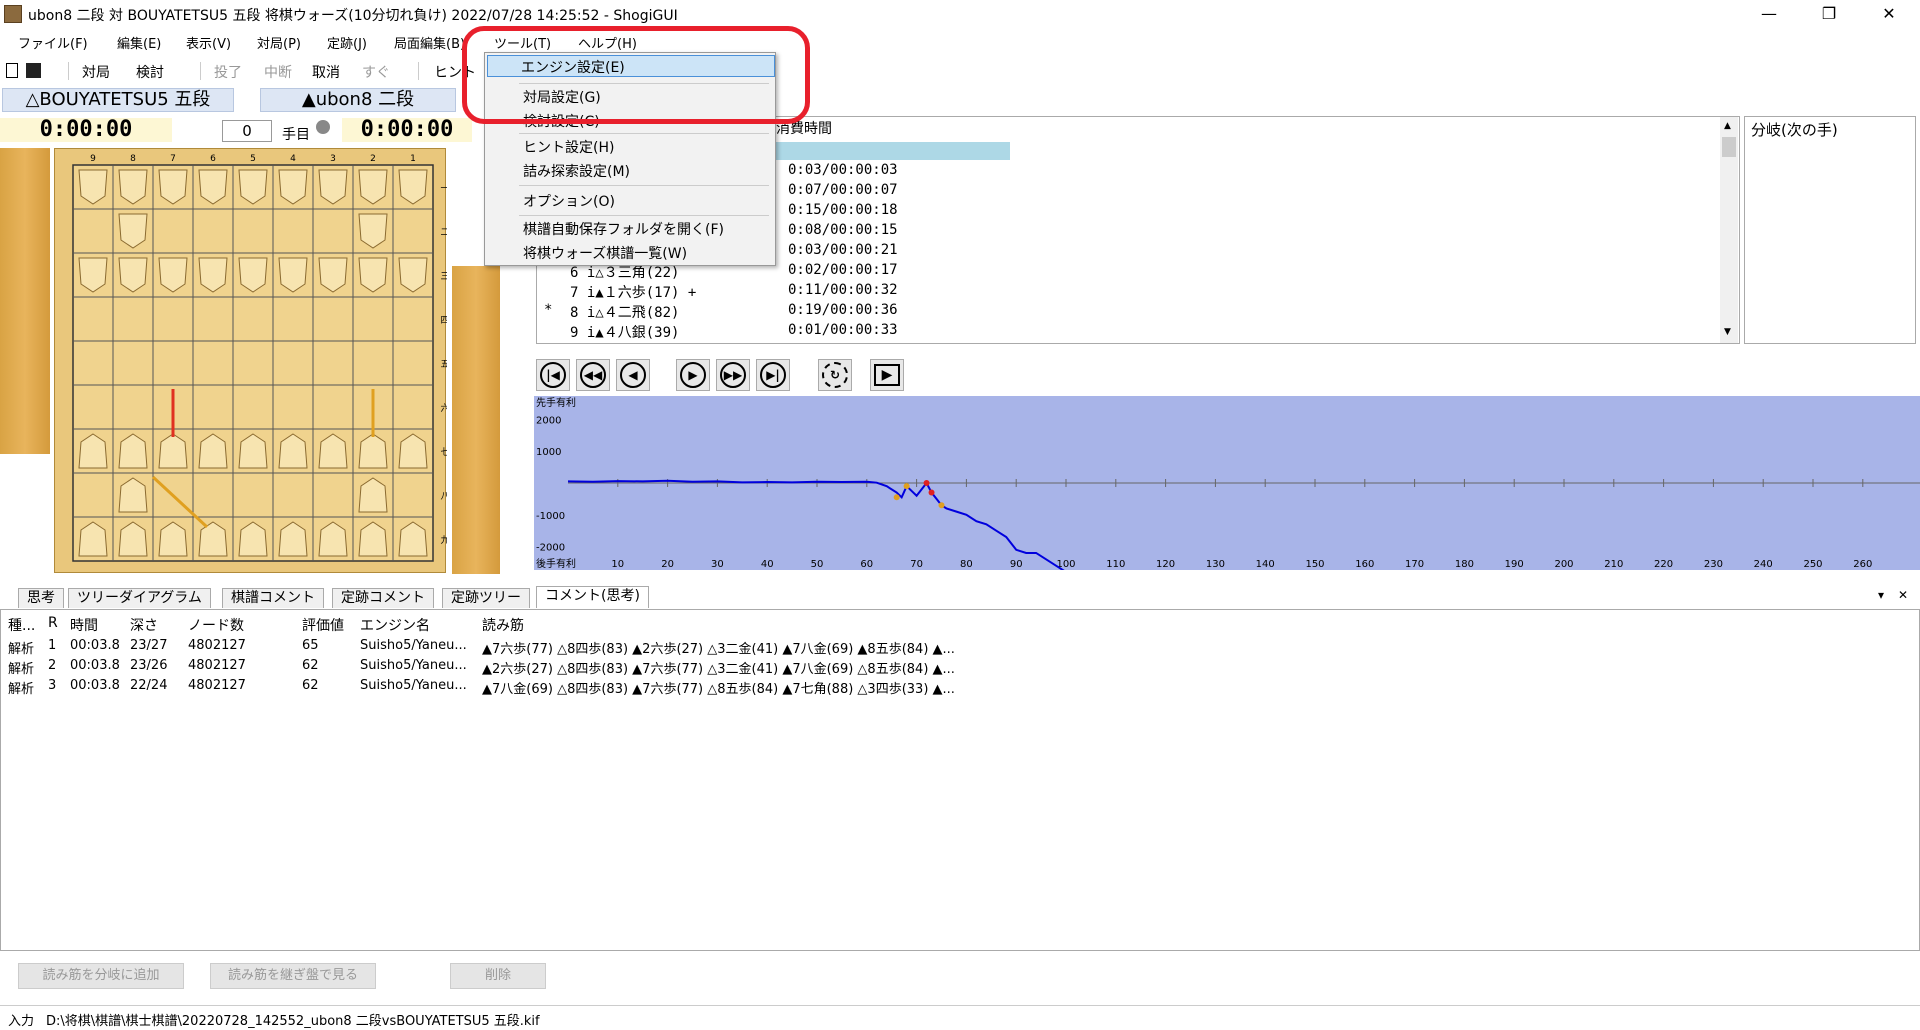 The image size is (1920, 1030). I want to click on view-pv-on-board-button: 読み筋を継ぎ盤で見る, so click(293, 976).